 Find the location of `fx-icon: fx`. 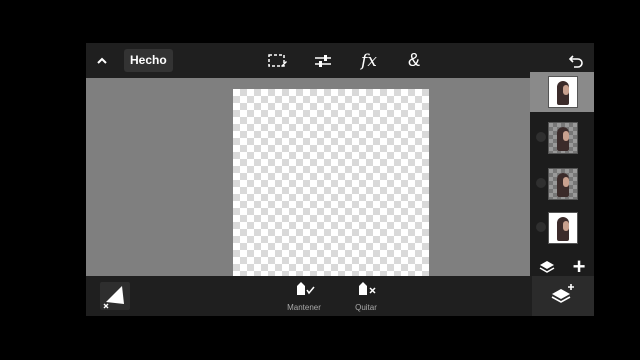

fx-icon: fx is located at coordinates (369, 60).